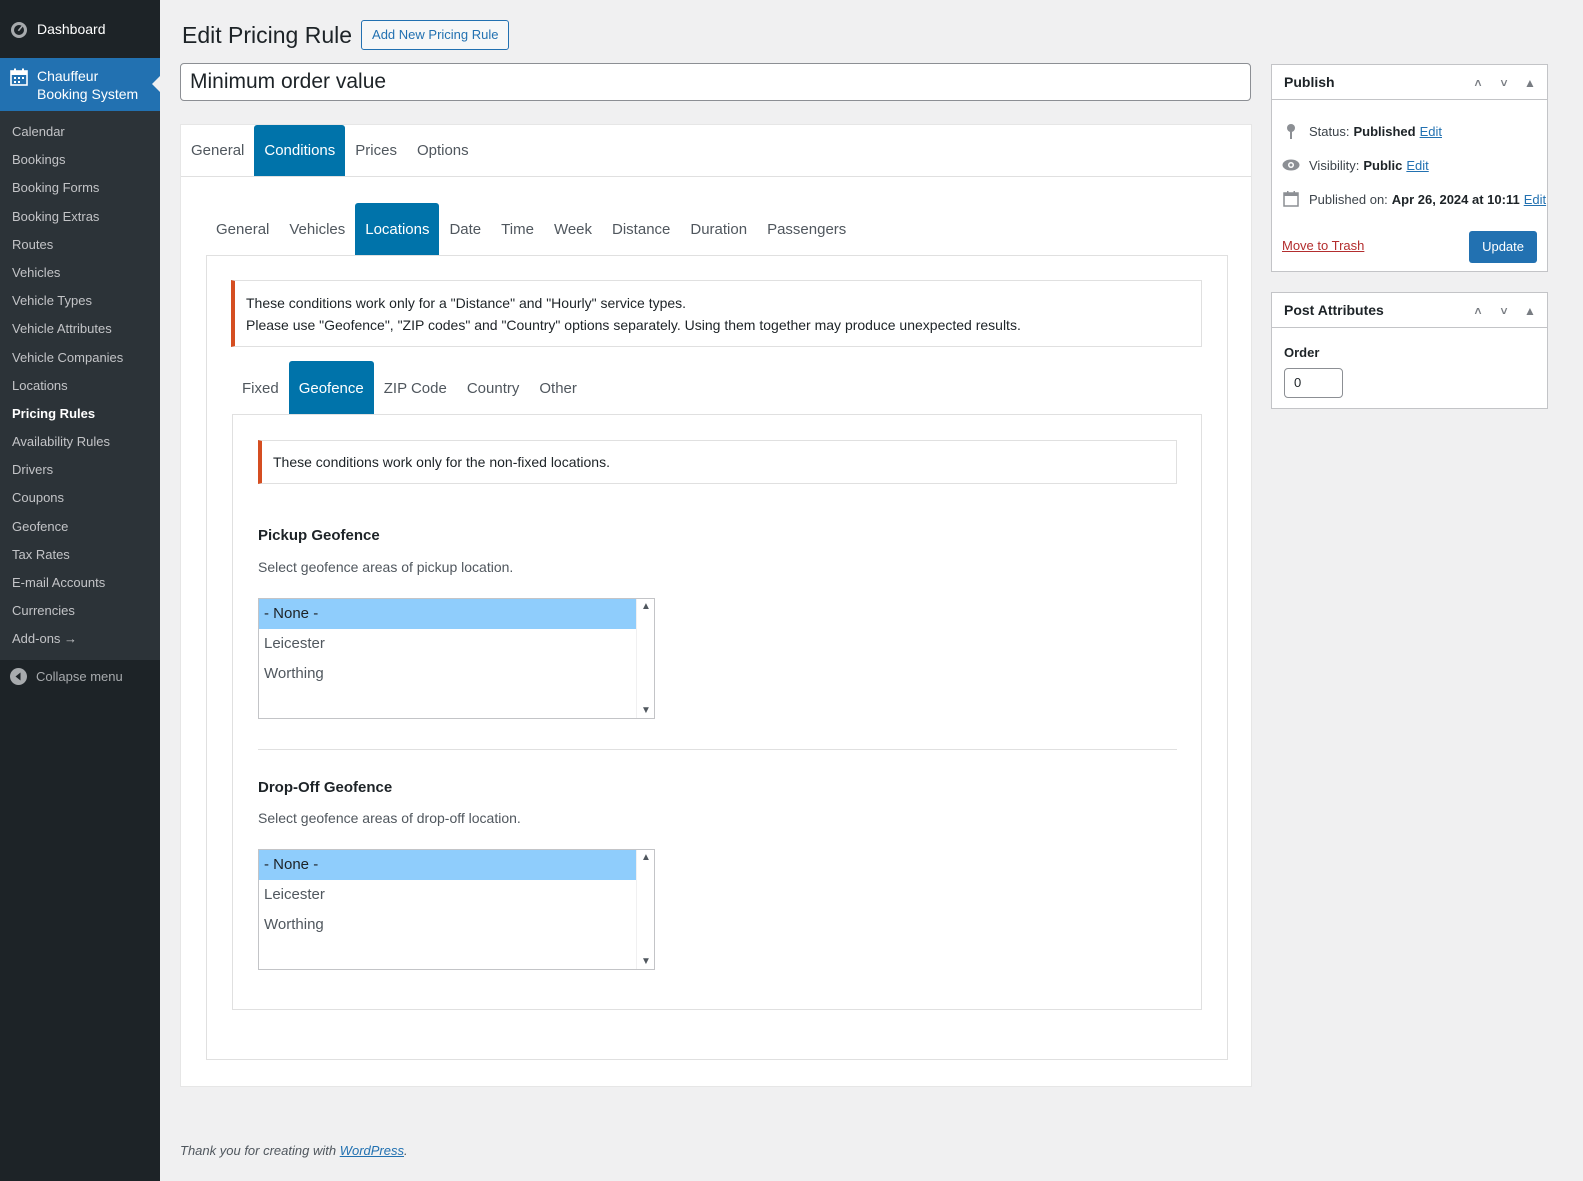 Image resolution: width=1583 pixels, height=1181 pixels. What do you see at coordinates (319, 535) in the screenshot?
I see `pickup-geofence-title: Pickup Geofence` at bounding box center [319, 535].